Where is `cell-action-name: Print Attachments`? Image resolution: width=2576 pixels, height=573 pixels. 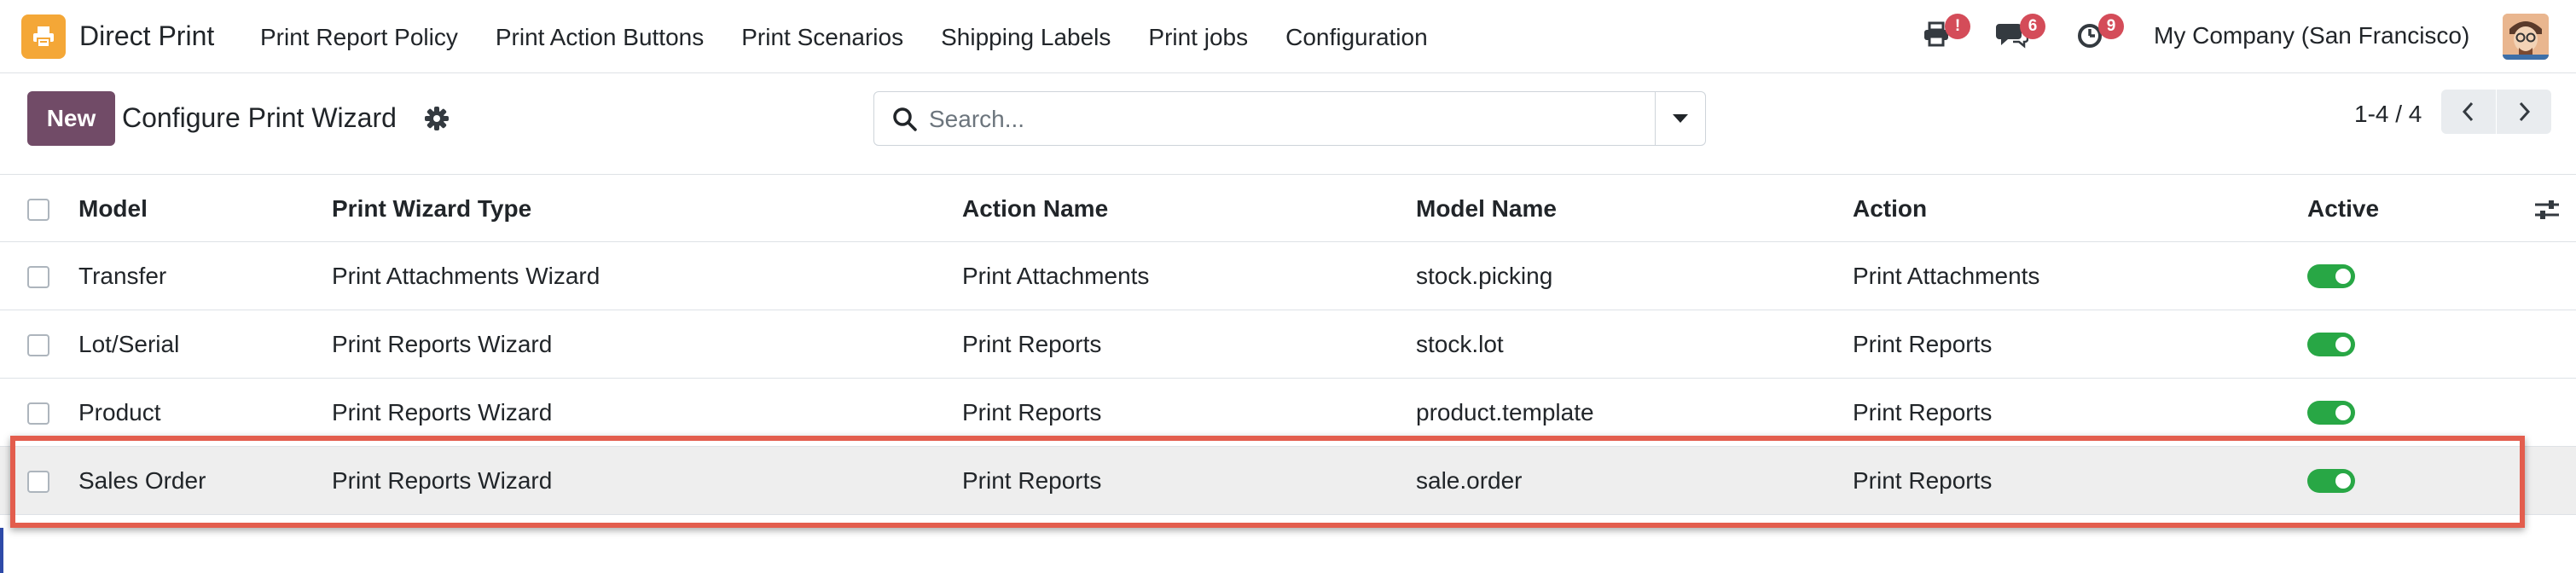 cell-action-name: Print Attachments is located at coordinates (1056, 276).